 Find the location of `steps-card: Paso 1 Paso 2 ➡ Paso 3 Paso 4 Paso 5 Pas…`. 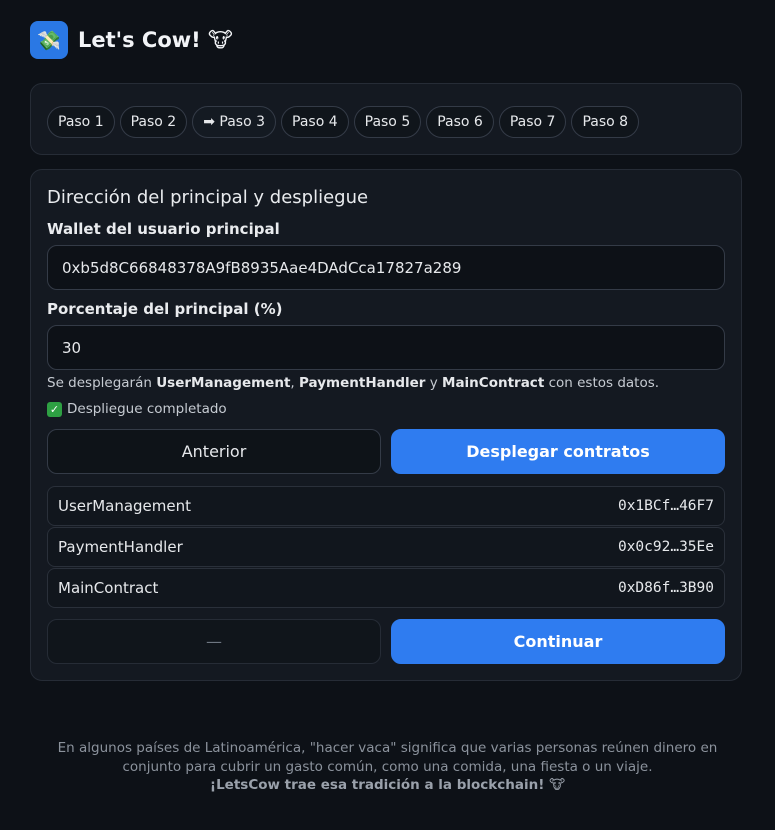

steps-card: Paso 1 Paso 2 ➡ Paso 3 Paso 4 Paso 5 Pas… is located at coordinates (386, 119).